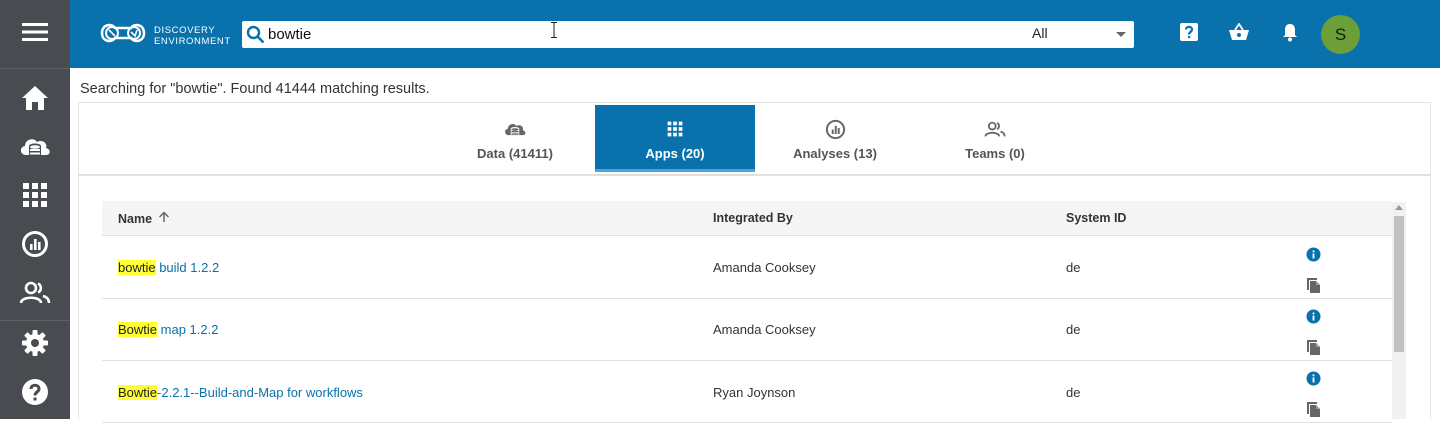 Image resolution: width=1440 pixels, height=423 pixels. I want to click on column-header-name: Name, so click(144, 218).